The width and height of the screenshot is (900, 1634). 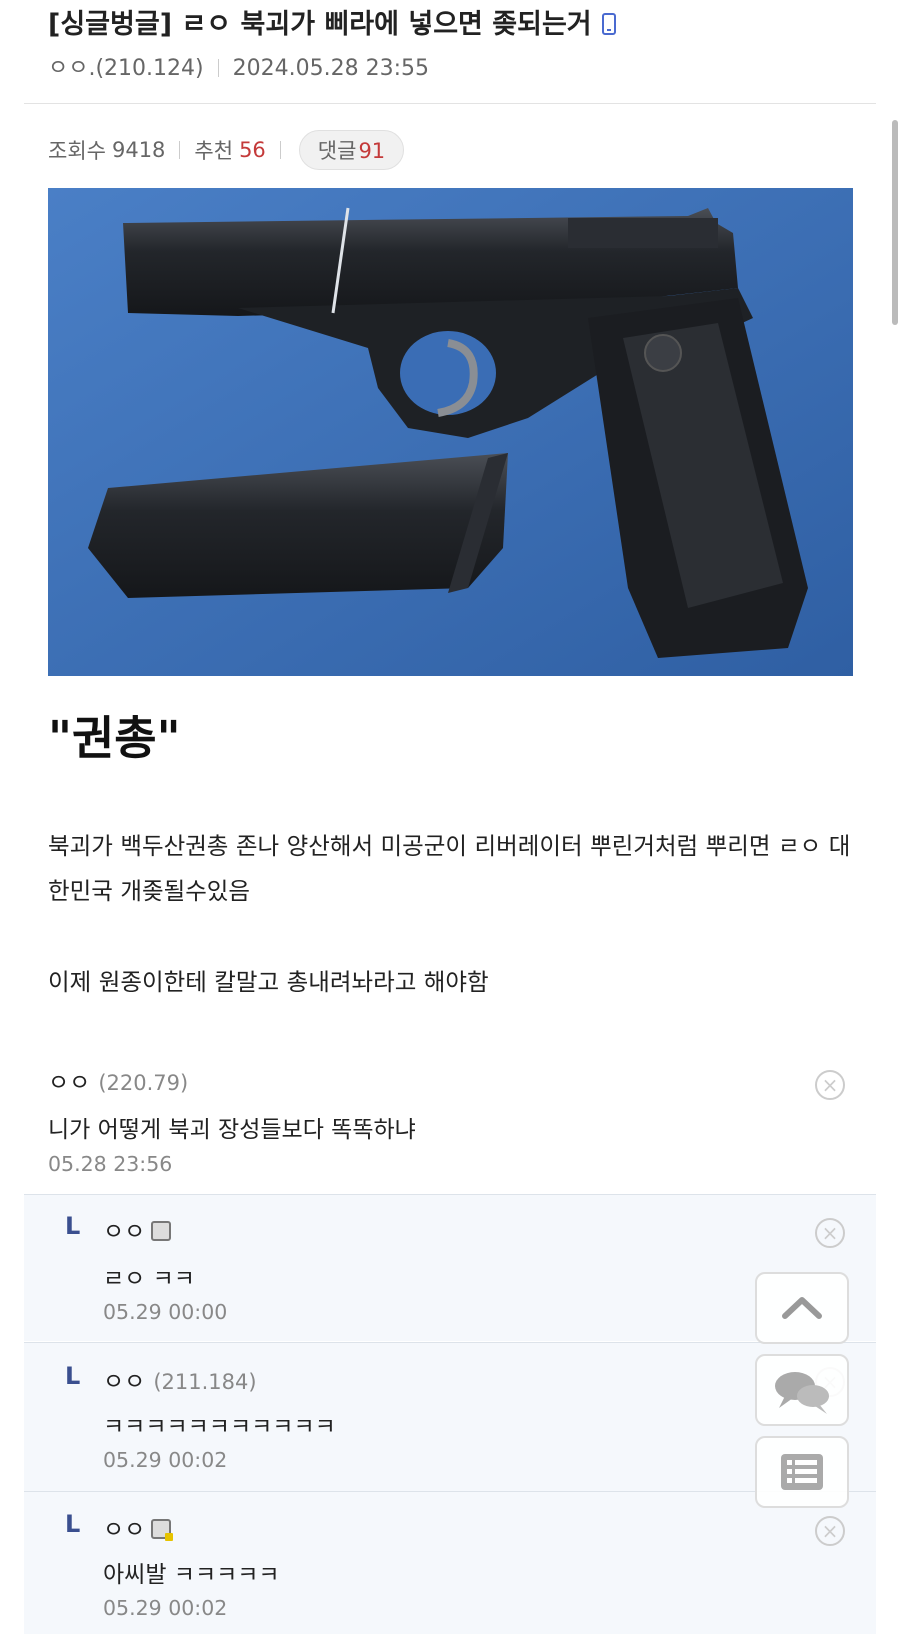 I want to click on arrow-up-icon, so click(x=802, y=1308).